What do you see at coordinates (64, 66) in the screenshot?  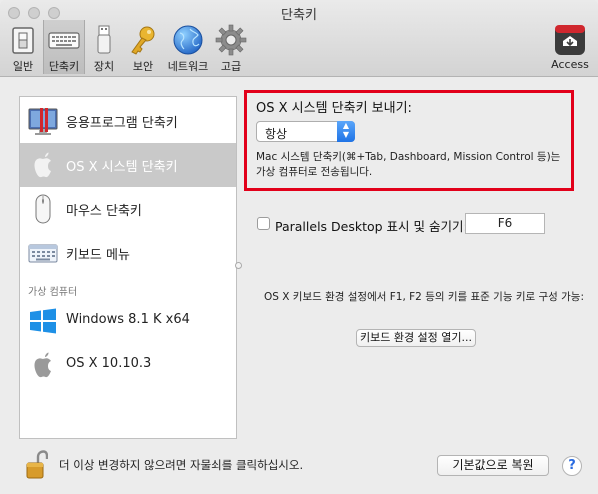 I see `toolbar-label: 단축키` at bounding box center [64, 66].